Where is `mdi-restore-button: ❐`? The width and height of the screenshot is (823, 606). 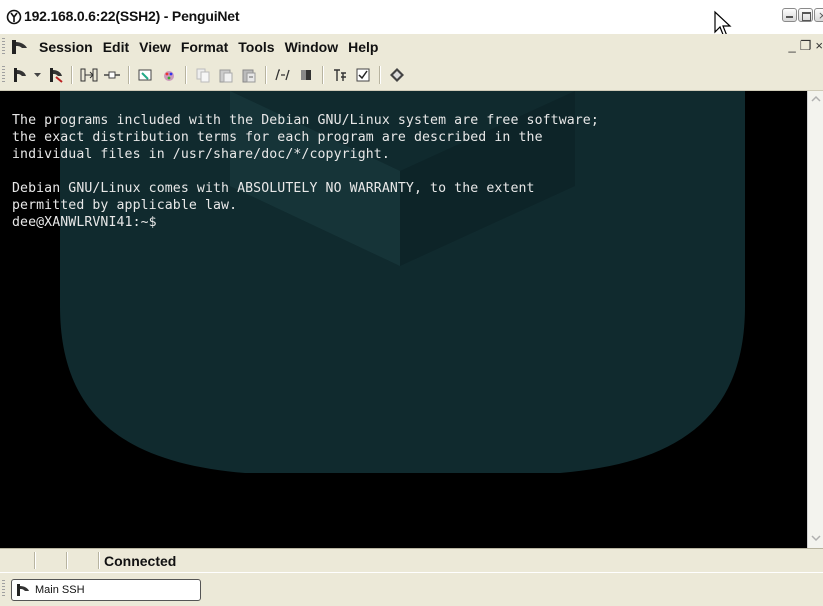 mdi-restore-button: ❐ is located at coordinates (806, 46).